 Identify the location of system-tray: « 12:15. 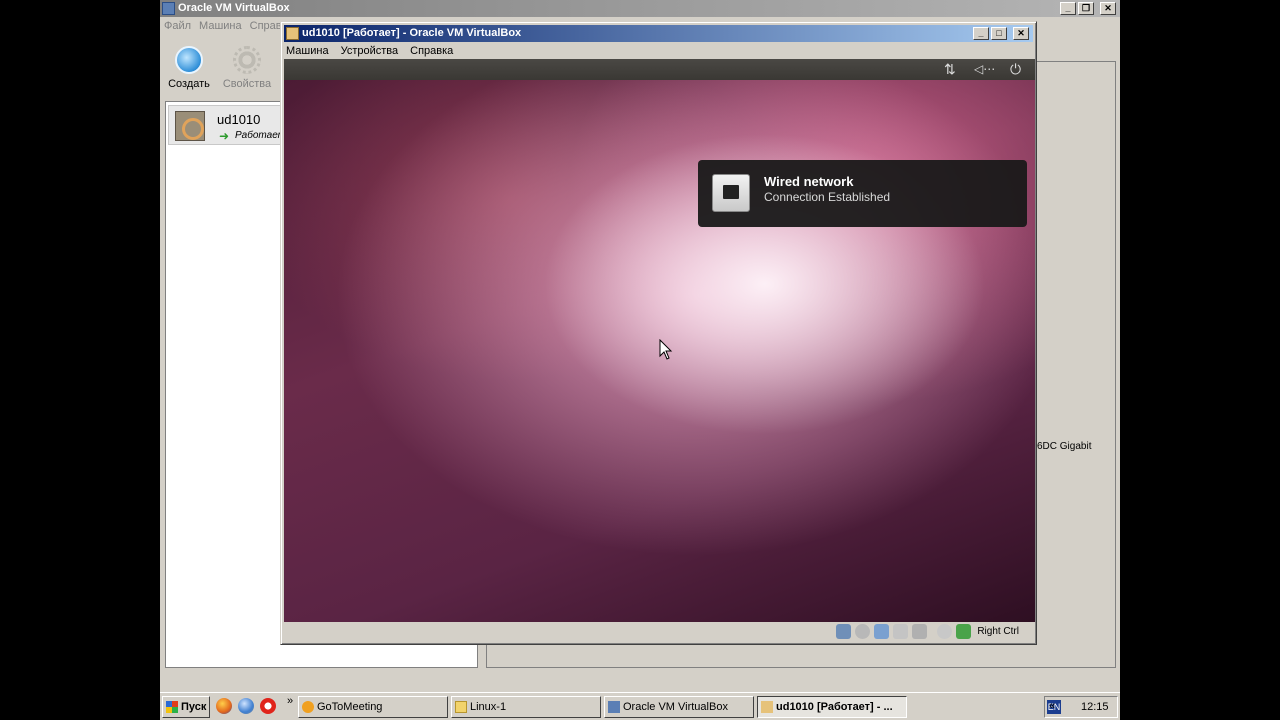
(1081, 707).